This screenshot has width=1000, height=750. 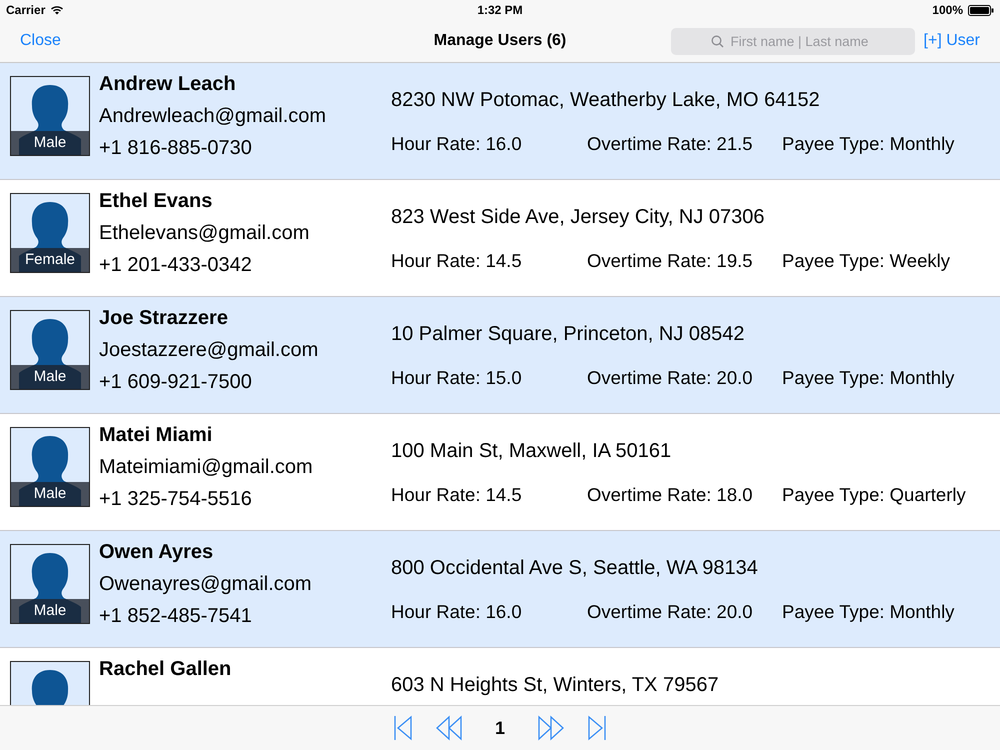 What do you see at coordinates (792, 41) in the screenshot?
I see `search-field: First name | Last name` at bounding box center [792, 41].